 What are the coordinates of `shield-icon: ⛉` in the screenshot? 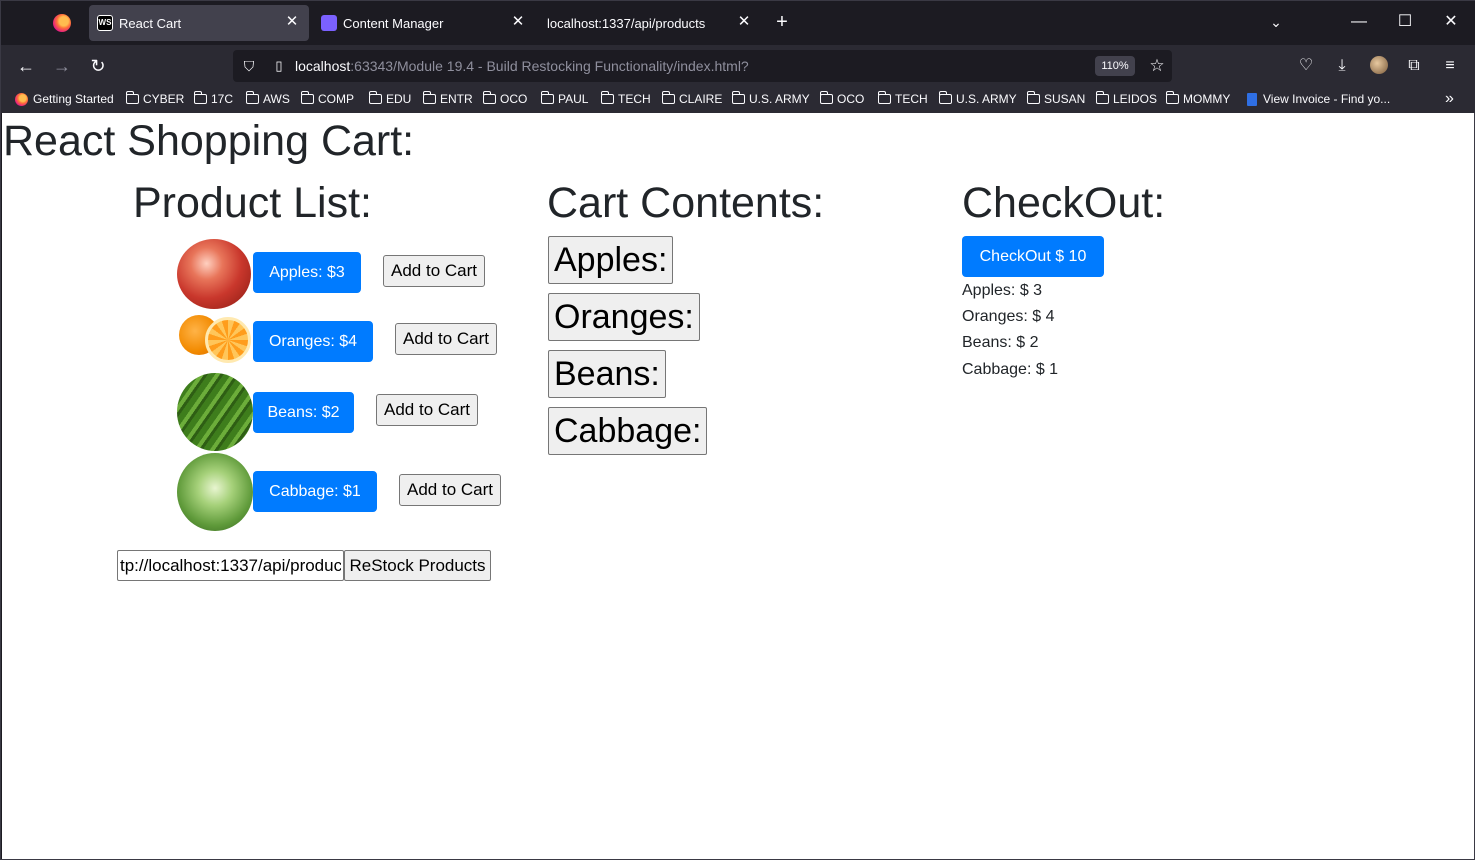 It's located at (249, 66).